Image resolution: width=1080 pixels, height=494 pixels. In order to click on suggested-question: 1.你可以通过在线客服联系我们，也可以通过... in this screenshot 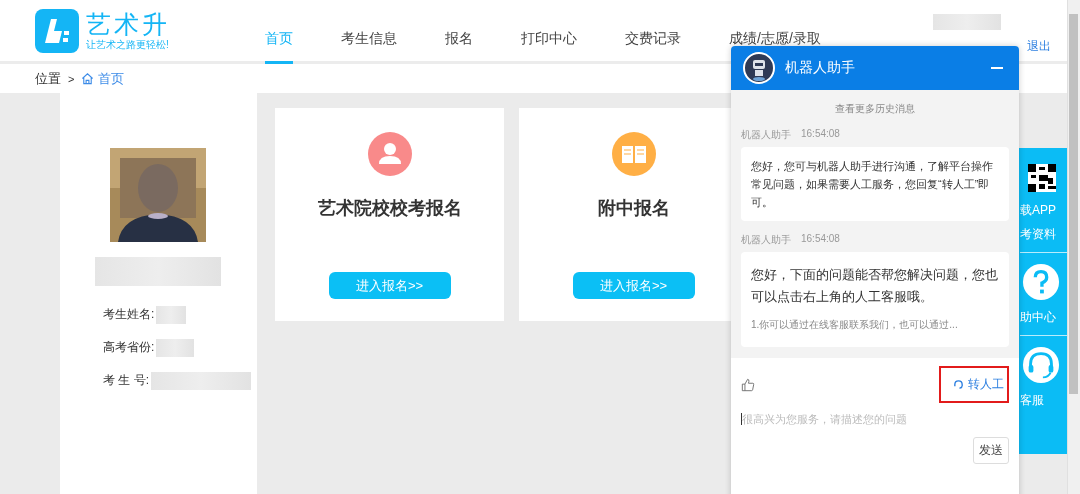, I will do `click(875, 325)`.